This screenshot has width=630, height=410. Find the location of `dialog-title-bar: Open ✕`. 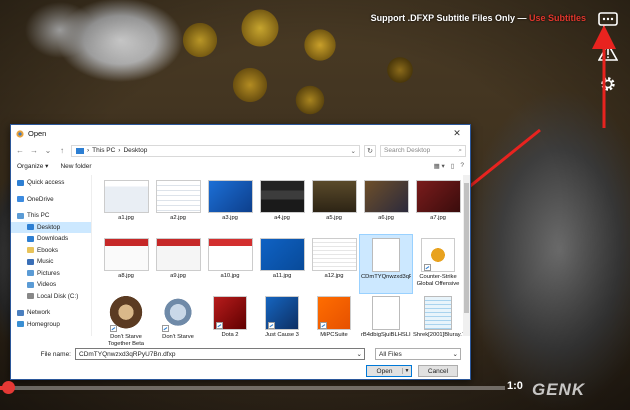

dialog-title-bar: Open ✕ is located at coordinates (240, 133).